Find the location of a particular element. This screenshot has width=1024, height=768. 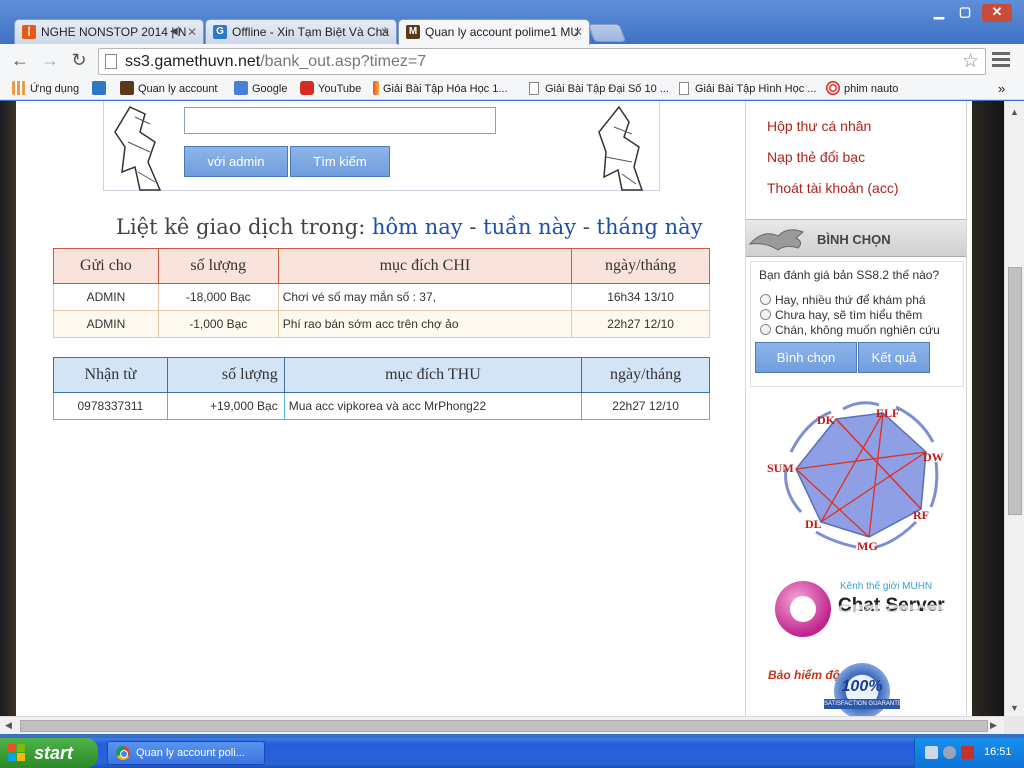

address-bar: ss3.gamethuvn.net/bank_out.asp?timez=7 ☆ is located at coordinates (542, 61).